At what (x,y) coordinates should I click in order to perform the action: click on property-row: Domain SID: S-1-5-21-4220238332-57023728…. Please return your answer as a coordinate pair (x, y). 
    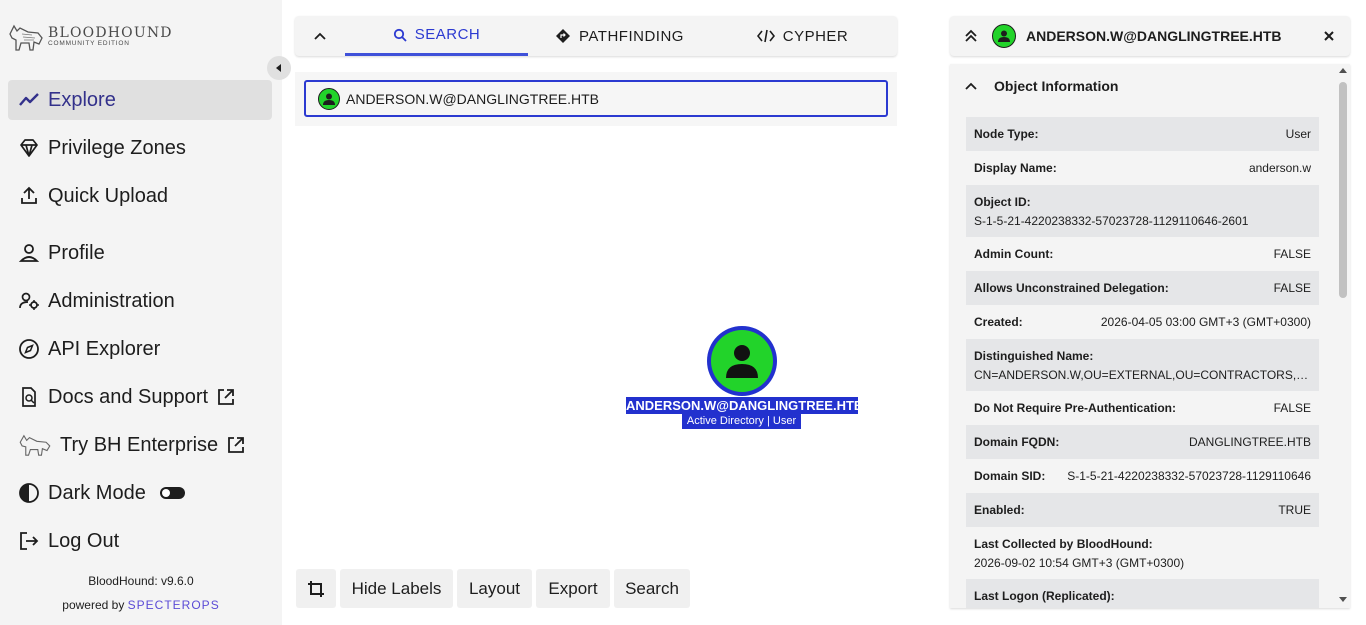
    Looking at the image, I should click on (1142, 476).